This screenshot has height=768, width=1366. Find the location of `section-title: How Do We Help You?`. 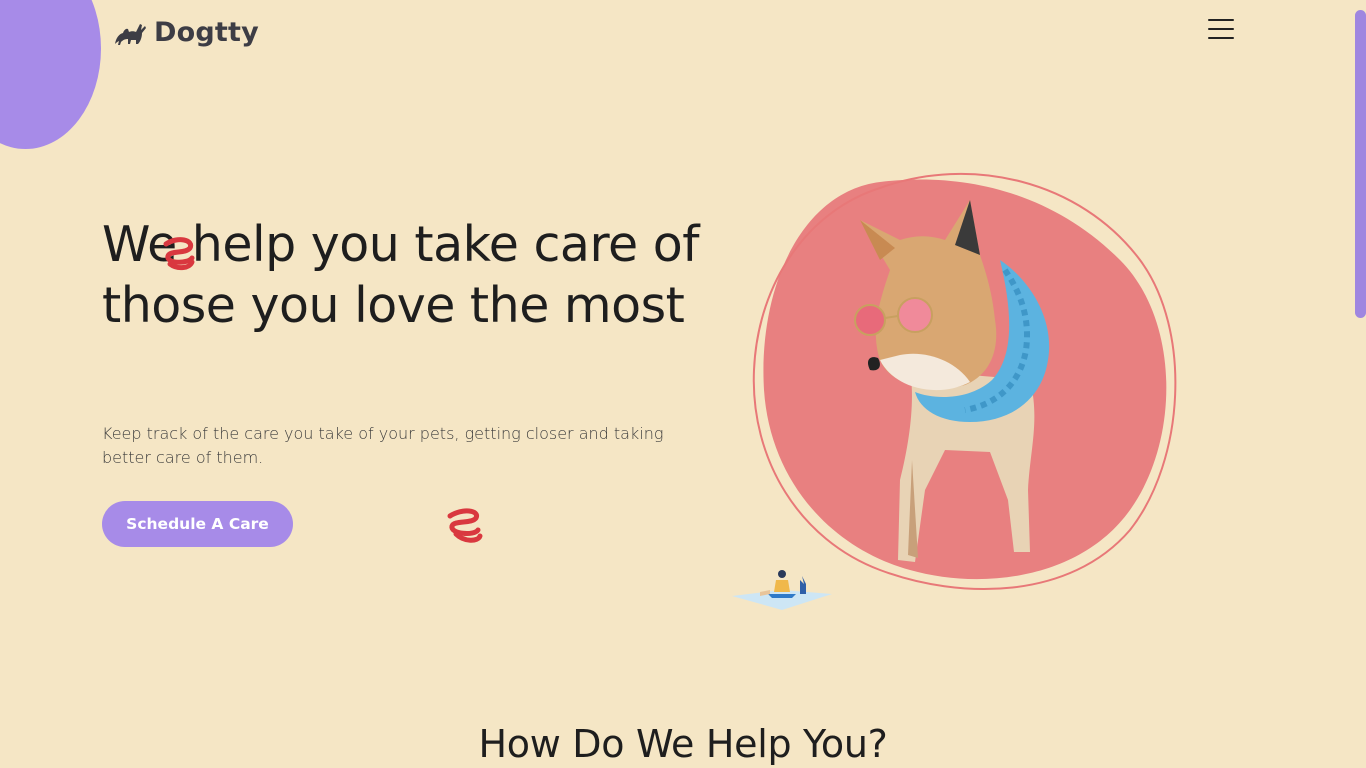

section-title: How Do We Help You? is located at coordinates (683, 744).